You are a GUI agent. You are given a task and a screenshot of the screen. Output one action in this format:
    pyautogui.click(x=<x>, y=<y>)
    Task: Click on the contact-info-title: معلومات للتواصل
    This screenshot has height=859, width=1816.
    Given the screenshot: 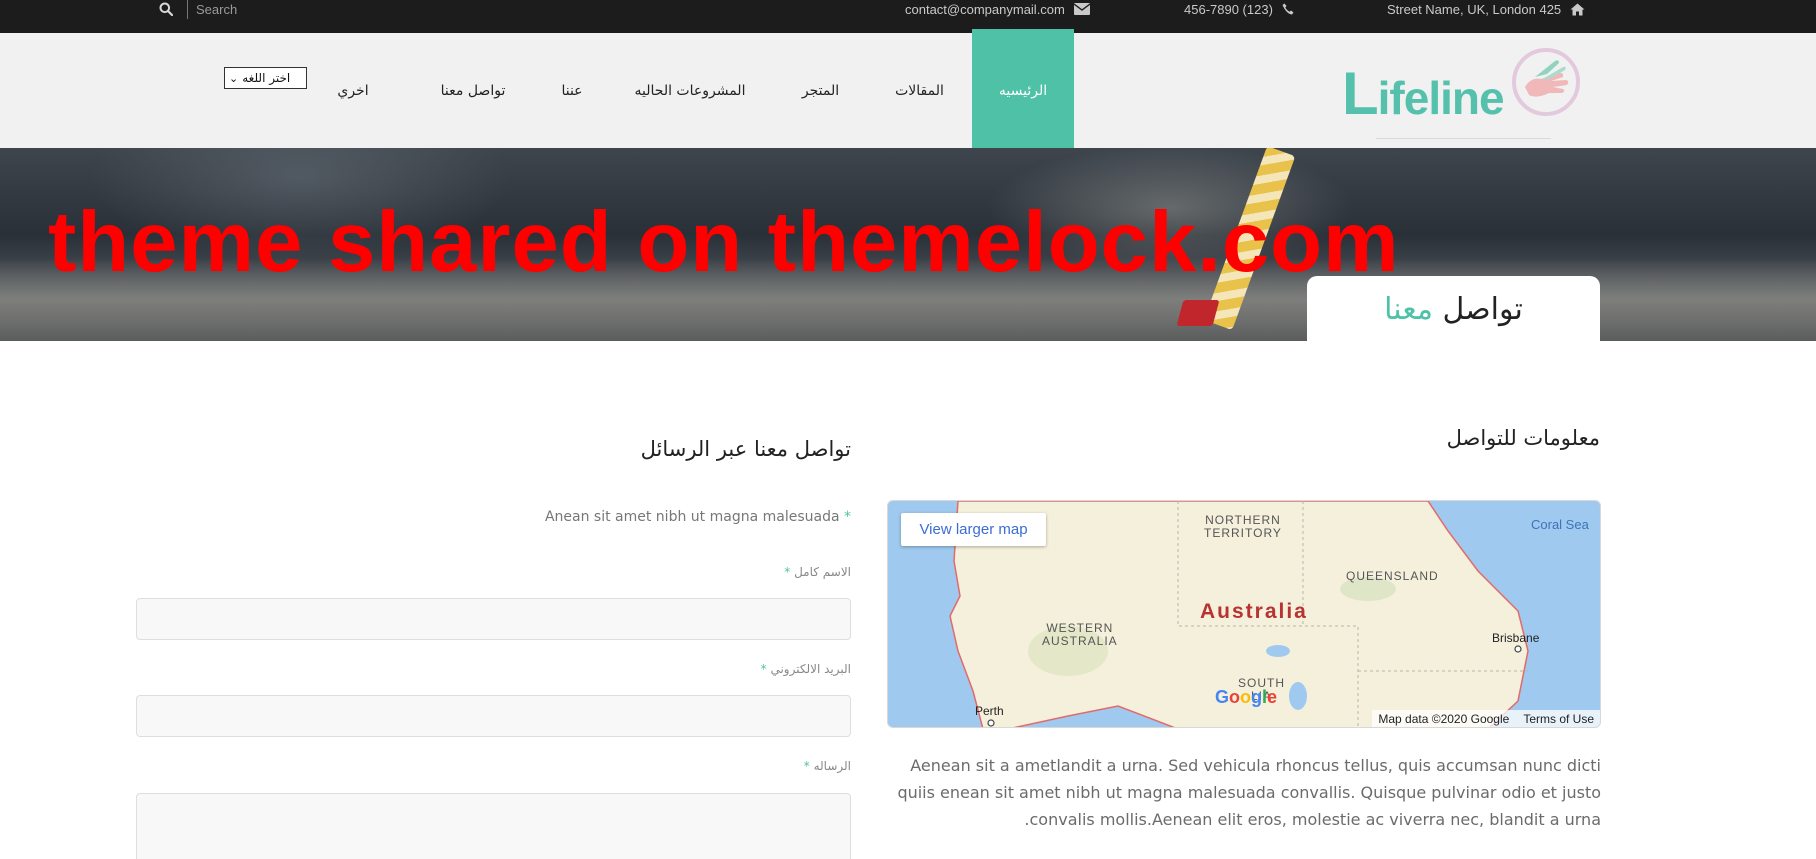 What is the action you would take?
    pyautogui.click(x=1523, y=438)
    